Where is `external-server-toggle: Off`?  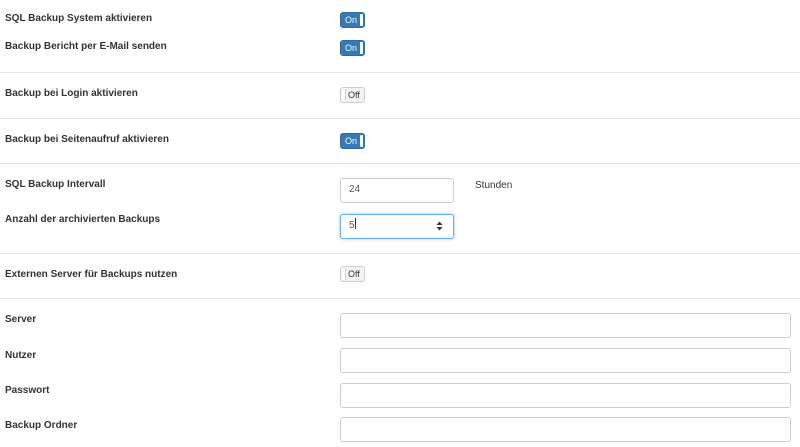
external-server-toggle: Off is located at coordinates (352, 274).